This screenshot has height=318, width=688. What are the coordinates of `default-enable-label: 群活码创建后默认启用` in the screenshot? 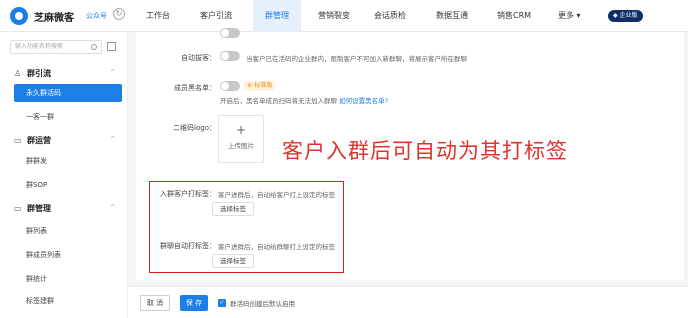 It's located at (262, 304).